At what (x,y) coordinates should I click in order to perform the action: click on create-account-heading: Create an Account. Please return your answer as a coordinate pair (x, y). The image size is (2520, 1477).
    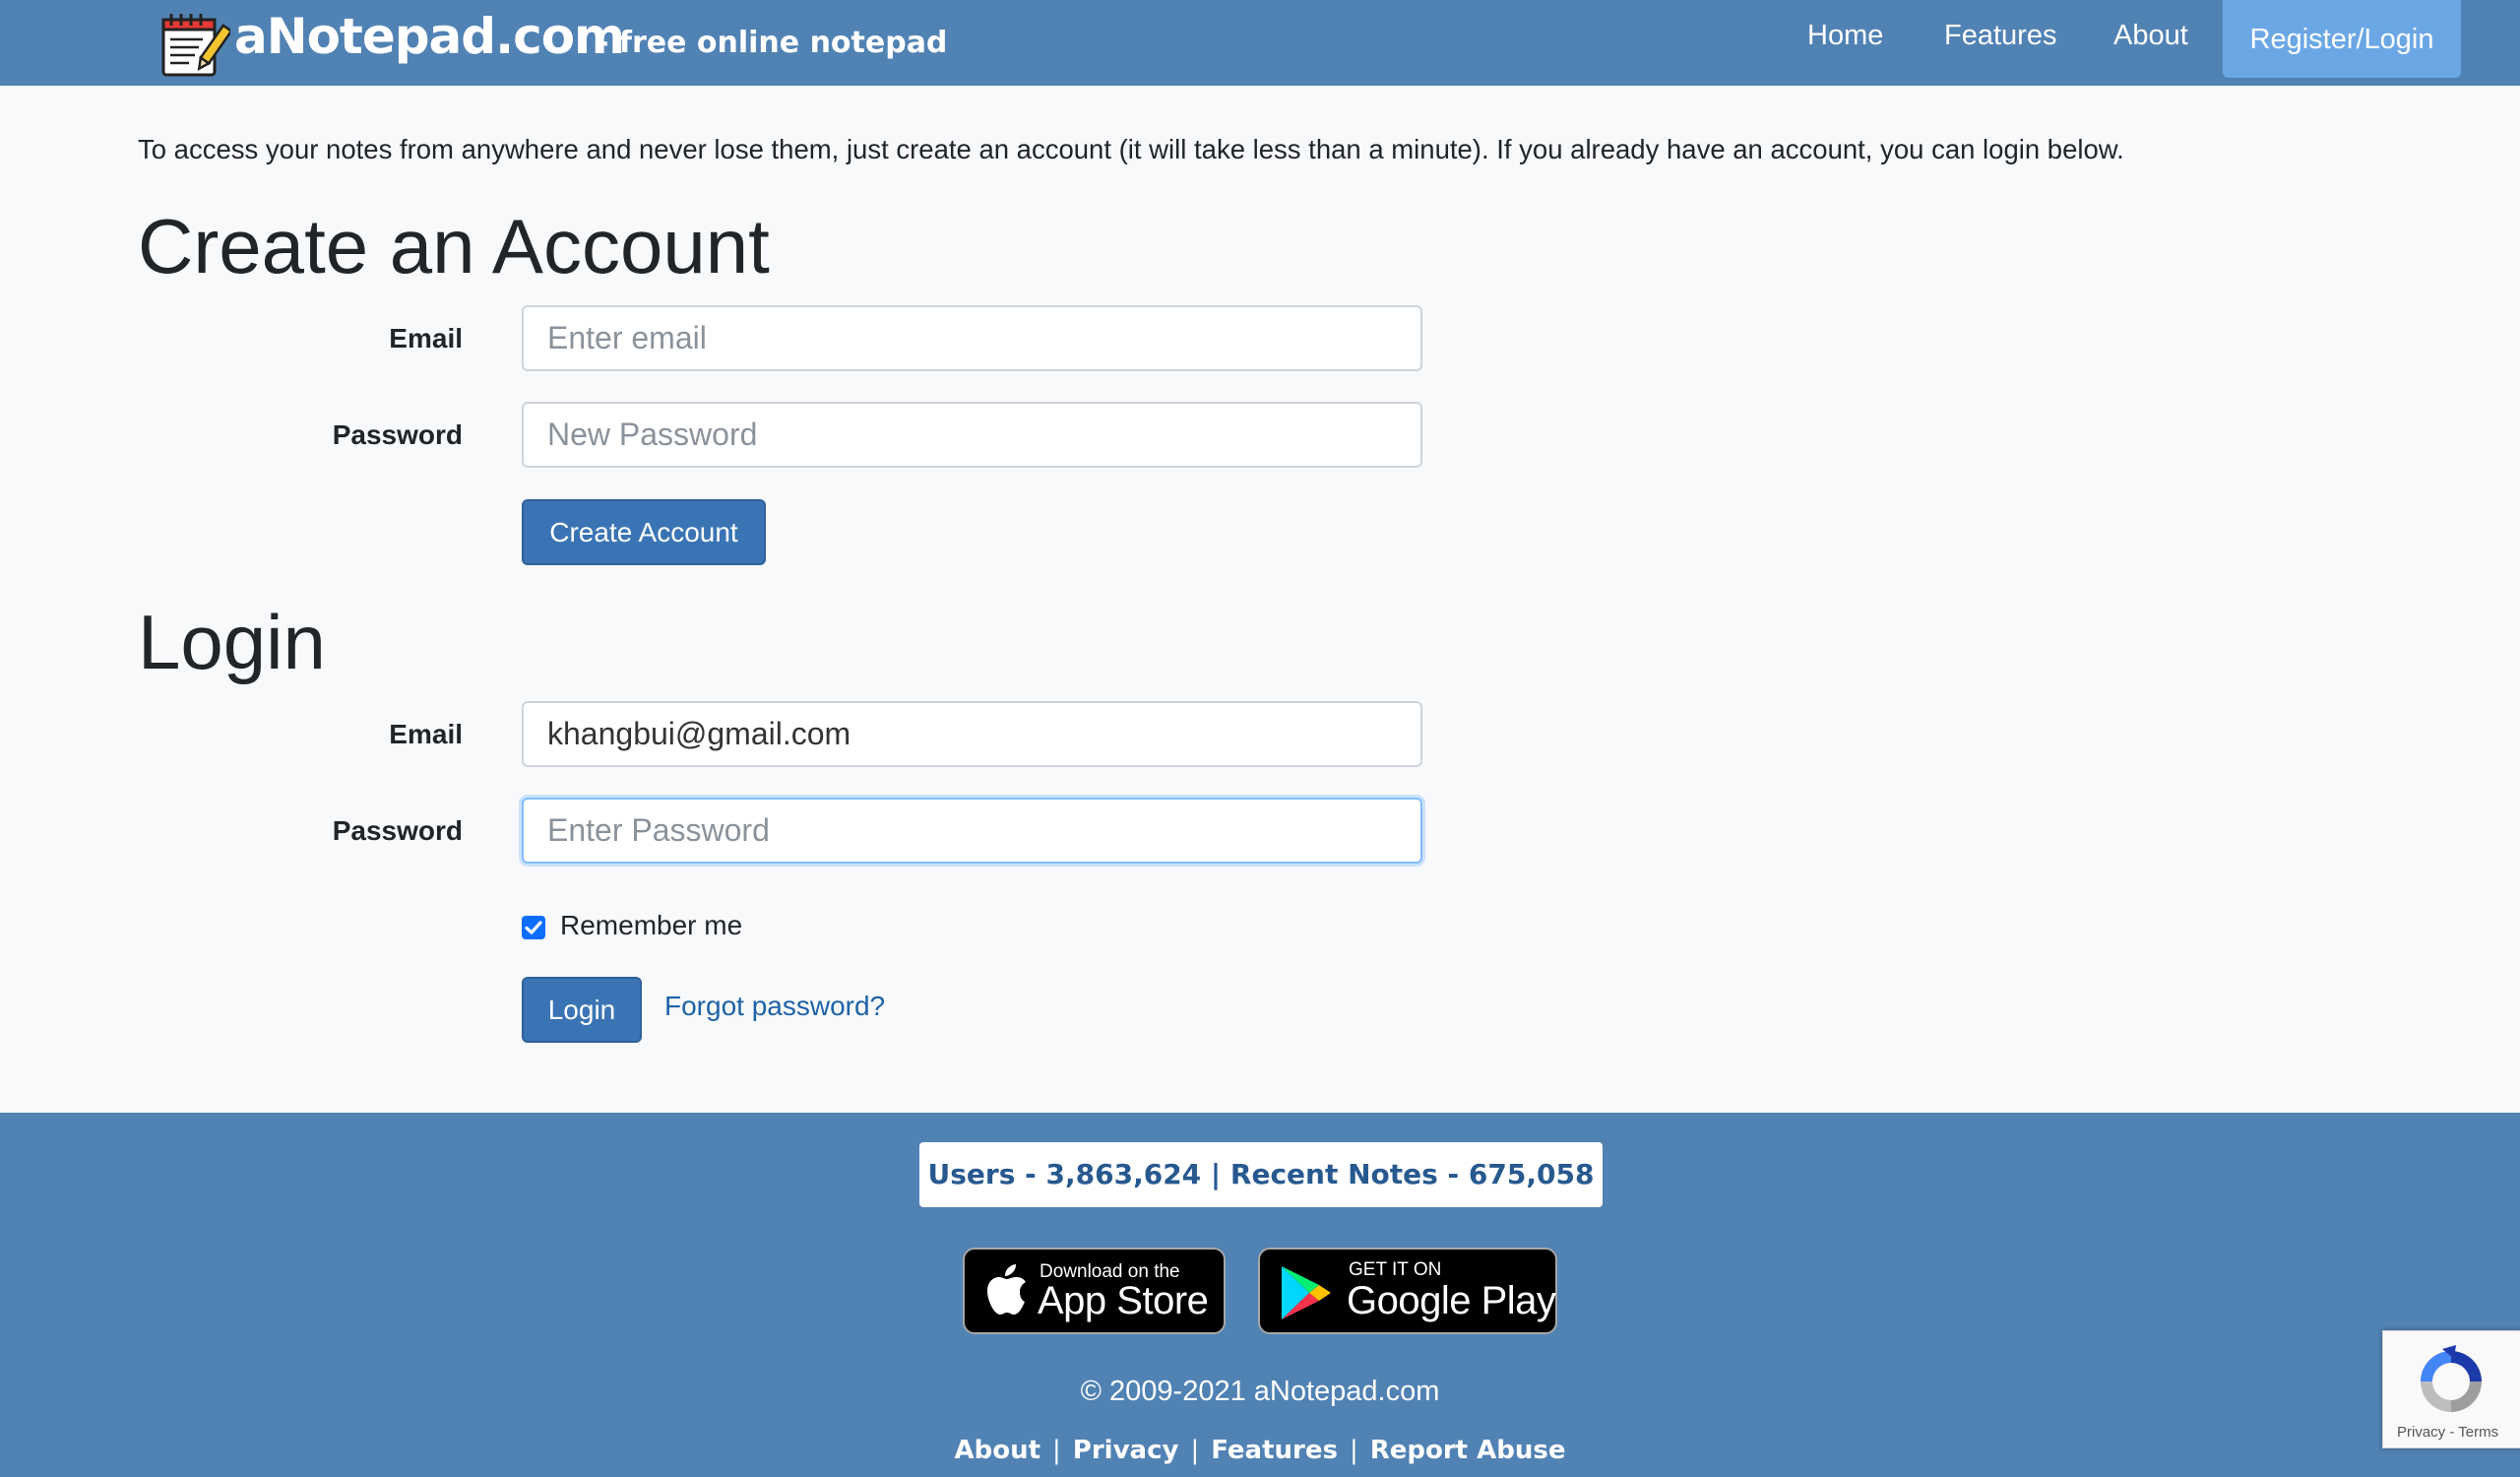
    Looking at the image, I should click on (454, 246).